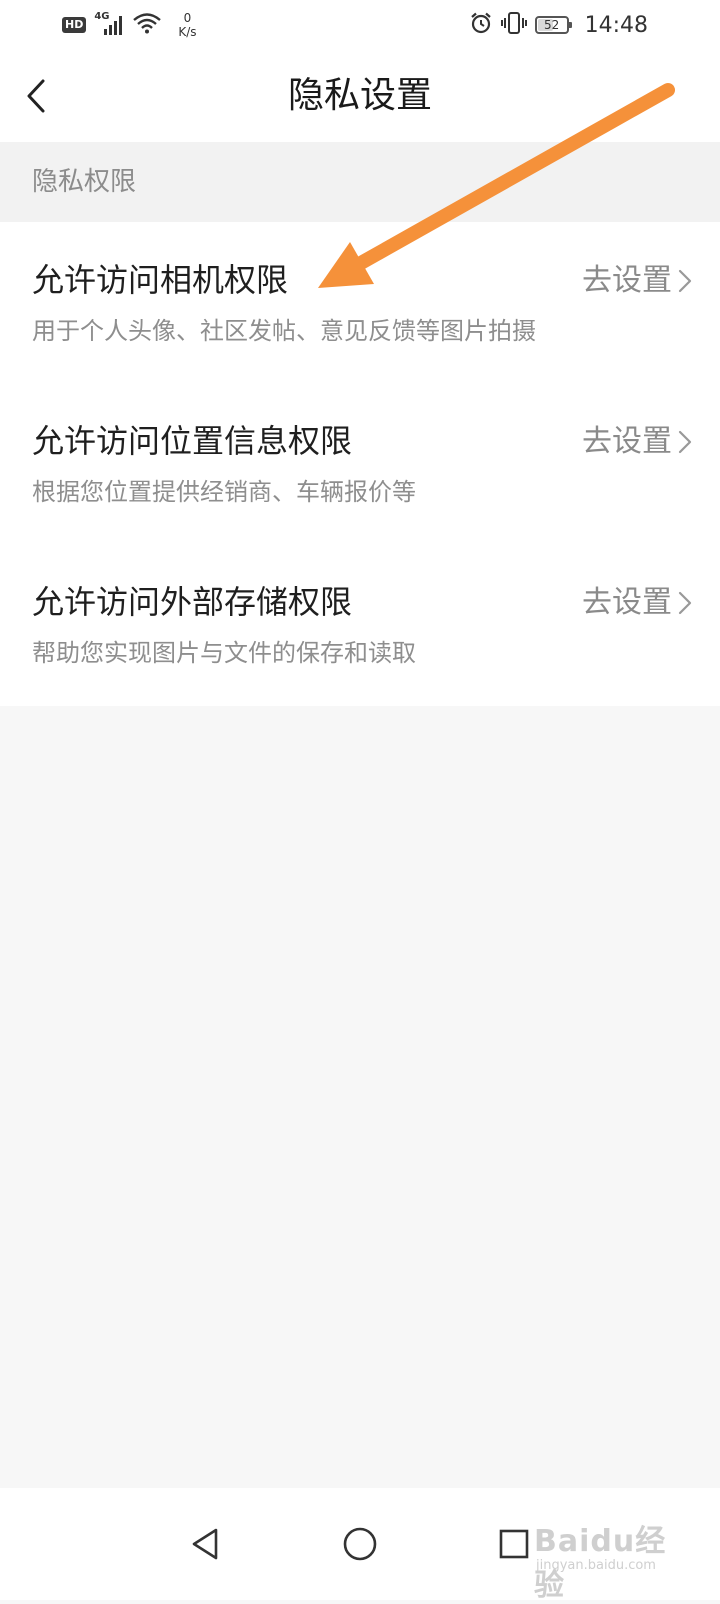 Image resolution: width=720 pixels, height=1604 pixels. Describe the element at coordinates (192, 441) in the screenshot. I see `permission-title: 允许访问位置信息权限` at that location.